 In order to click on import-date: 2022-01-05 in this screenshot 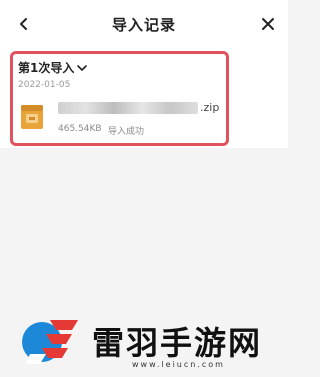, I will do `click(44, 85)`.